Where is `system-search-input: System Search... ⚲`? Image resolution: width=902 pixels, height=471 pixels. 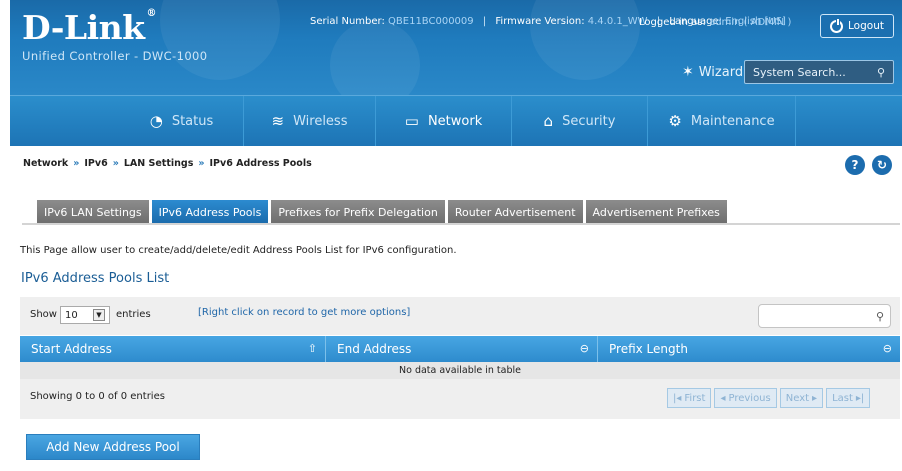 system-search-input: System Search... ⚲ is located at coordinates (819, 72).